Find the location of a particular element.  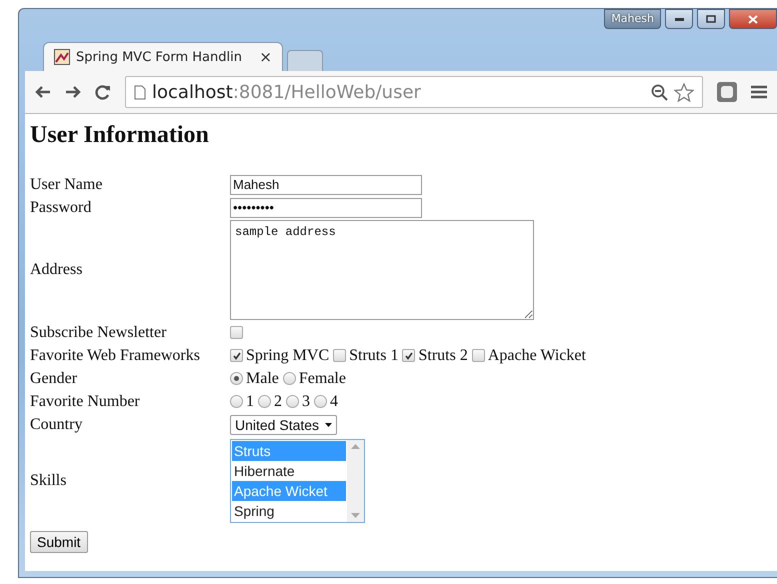

address-bar: localhost:8081/HelloWeb/user is located at coordinates (414, 92).